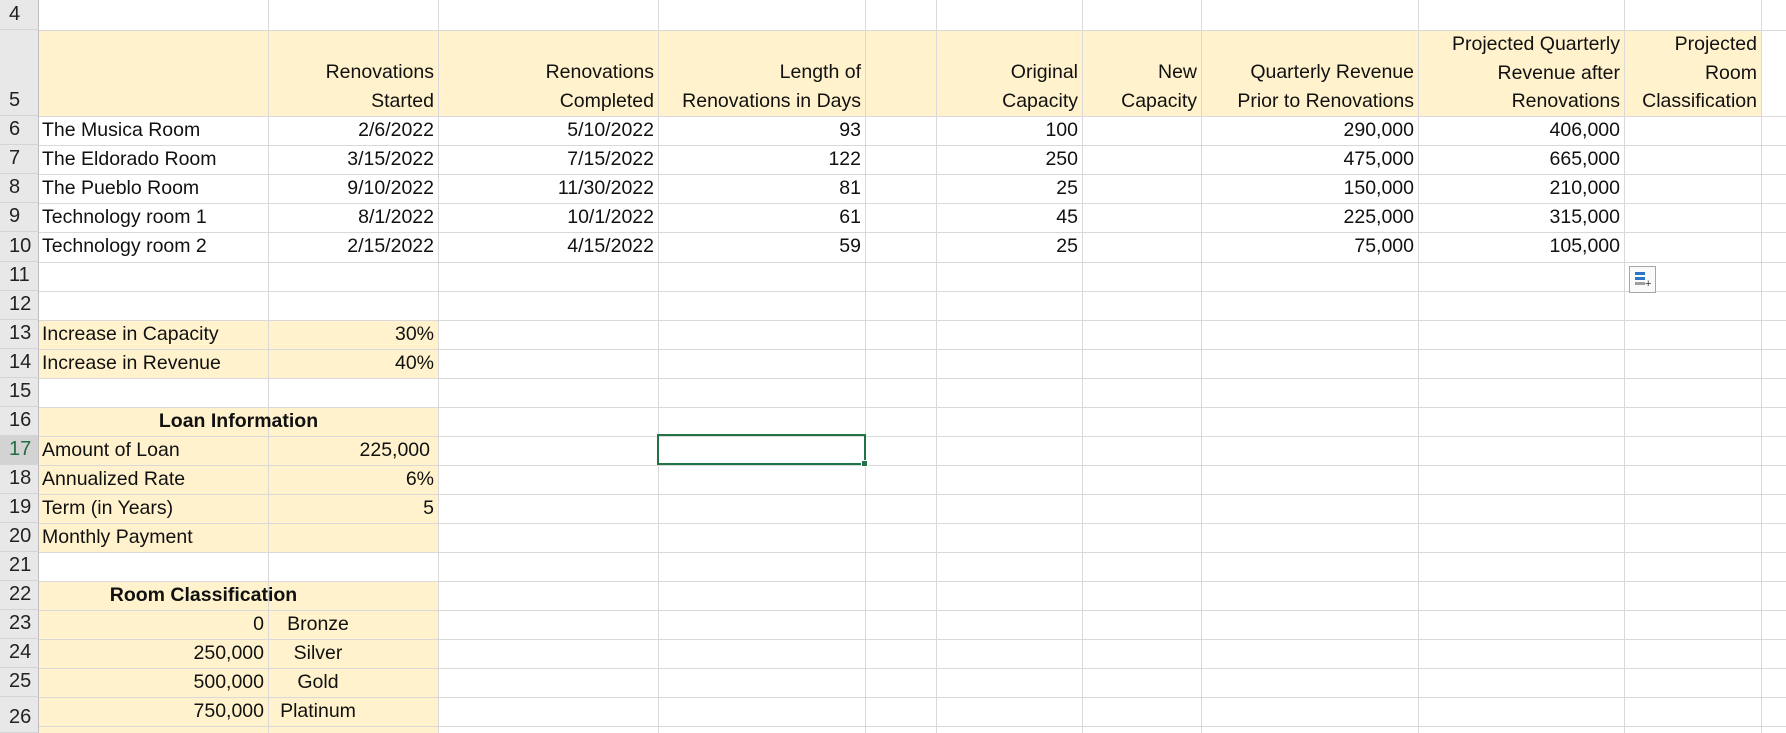 This screenshot has width=1786, height=733. I want to click on row-header: 18, so click(19, 479).